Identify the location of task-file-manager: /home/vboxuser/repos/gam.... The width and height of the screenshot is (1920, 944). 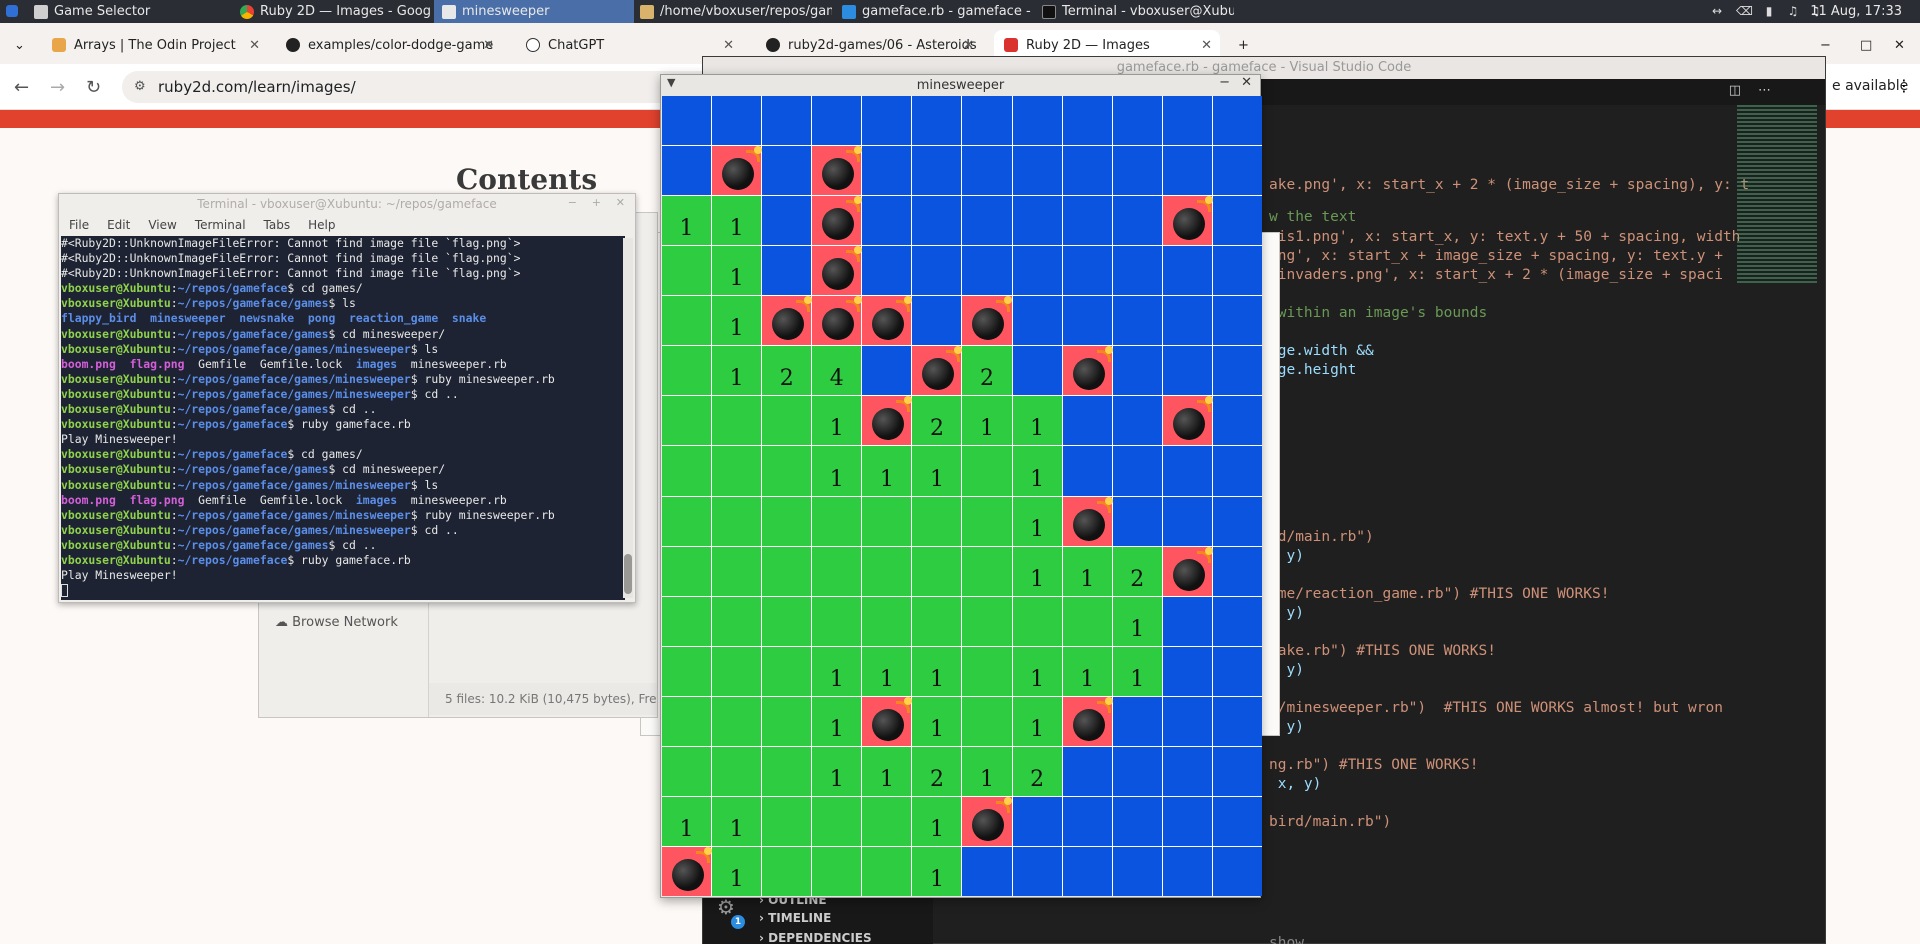
(732, 11).